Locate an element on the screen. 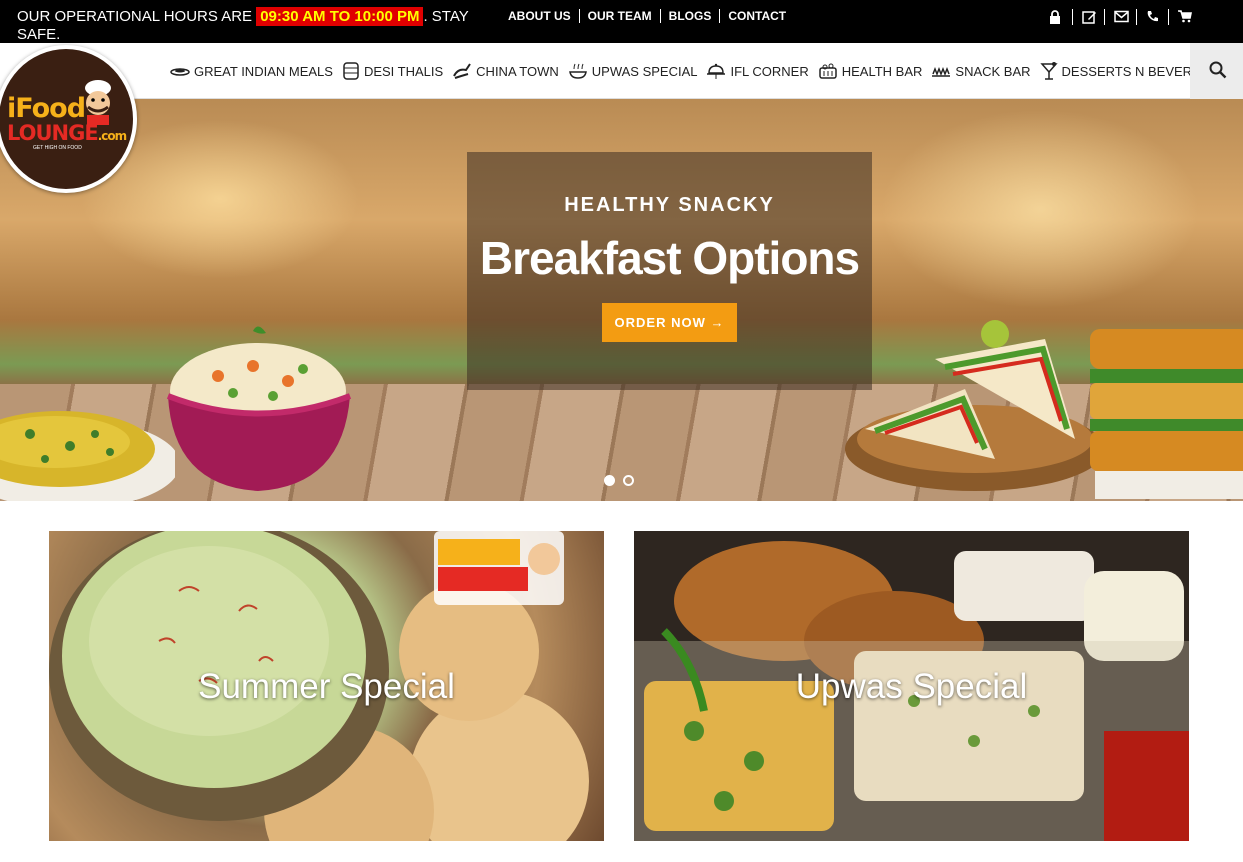 The image size is (1243, 862). lock-icon is located at coordinates (1056, 17).